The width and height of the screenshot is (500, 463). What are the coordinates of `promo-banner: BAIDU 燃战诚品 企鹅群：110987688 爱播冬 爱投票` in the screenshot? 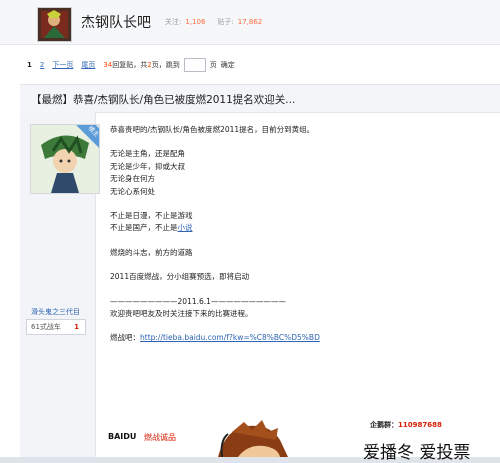 It's located at (289, 441).